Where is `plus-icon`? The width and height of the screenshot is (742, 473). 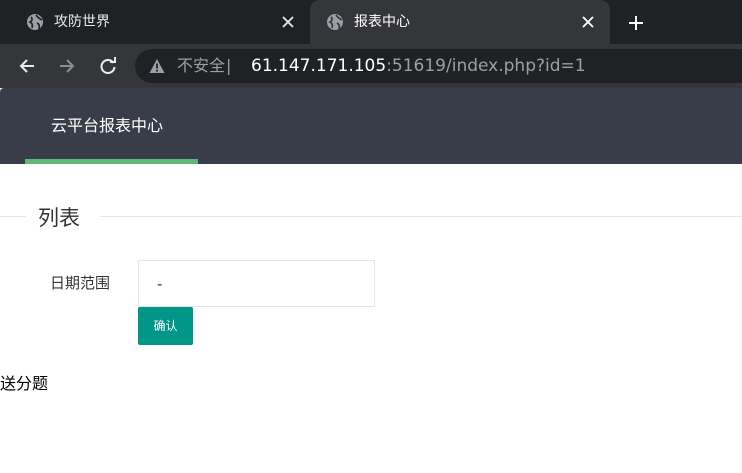
plus-icon is located at coordinates (636, 23).